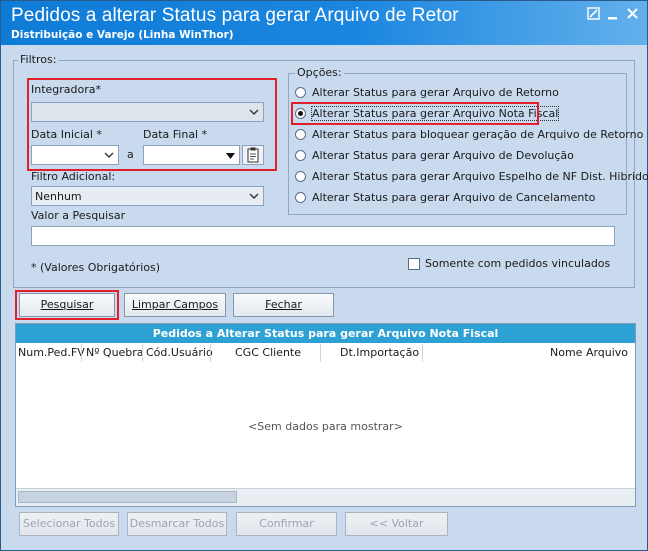 The width and height of the screenshot is (648, 551). Describe the element at coordinates (633, 14) in the screenshot. I see `close-icon` at that location.